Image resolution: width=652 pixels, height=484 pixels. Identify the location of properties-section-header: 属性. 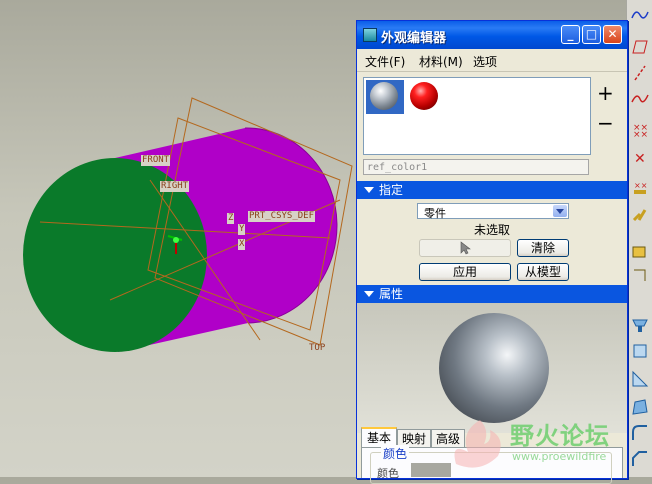
(492, 294).